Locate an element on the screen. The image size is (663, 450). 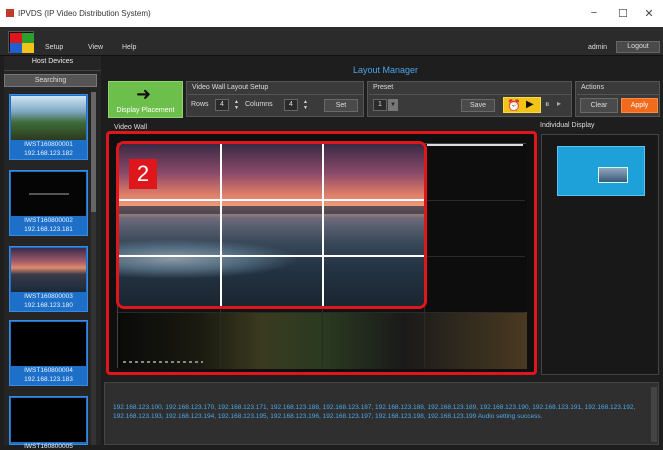
wall-status-strip is located at coordinates (163, 362).